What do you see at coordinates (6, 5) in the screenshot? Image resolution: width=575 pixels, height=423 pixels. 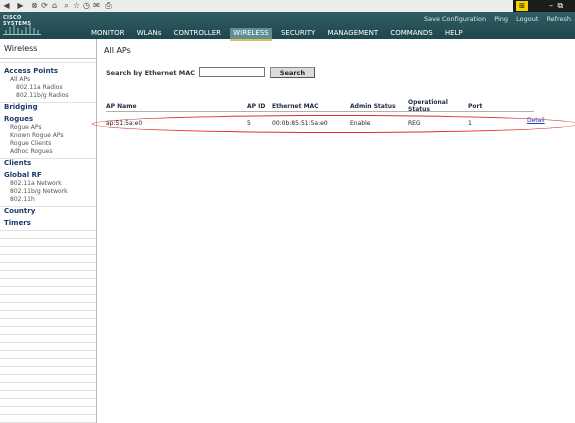 I see `back-icon: ◀` at bounding box center [6, 5].